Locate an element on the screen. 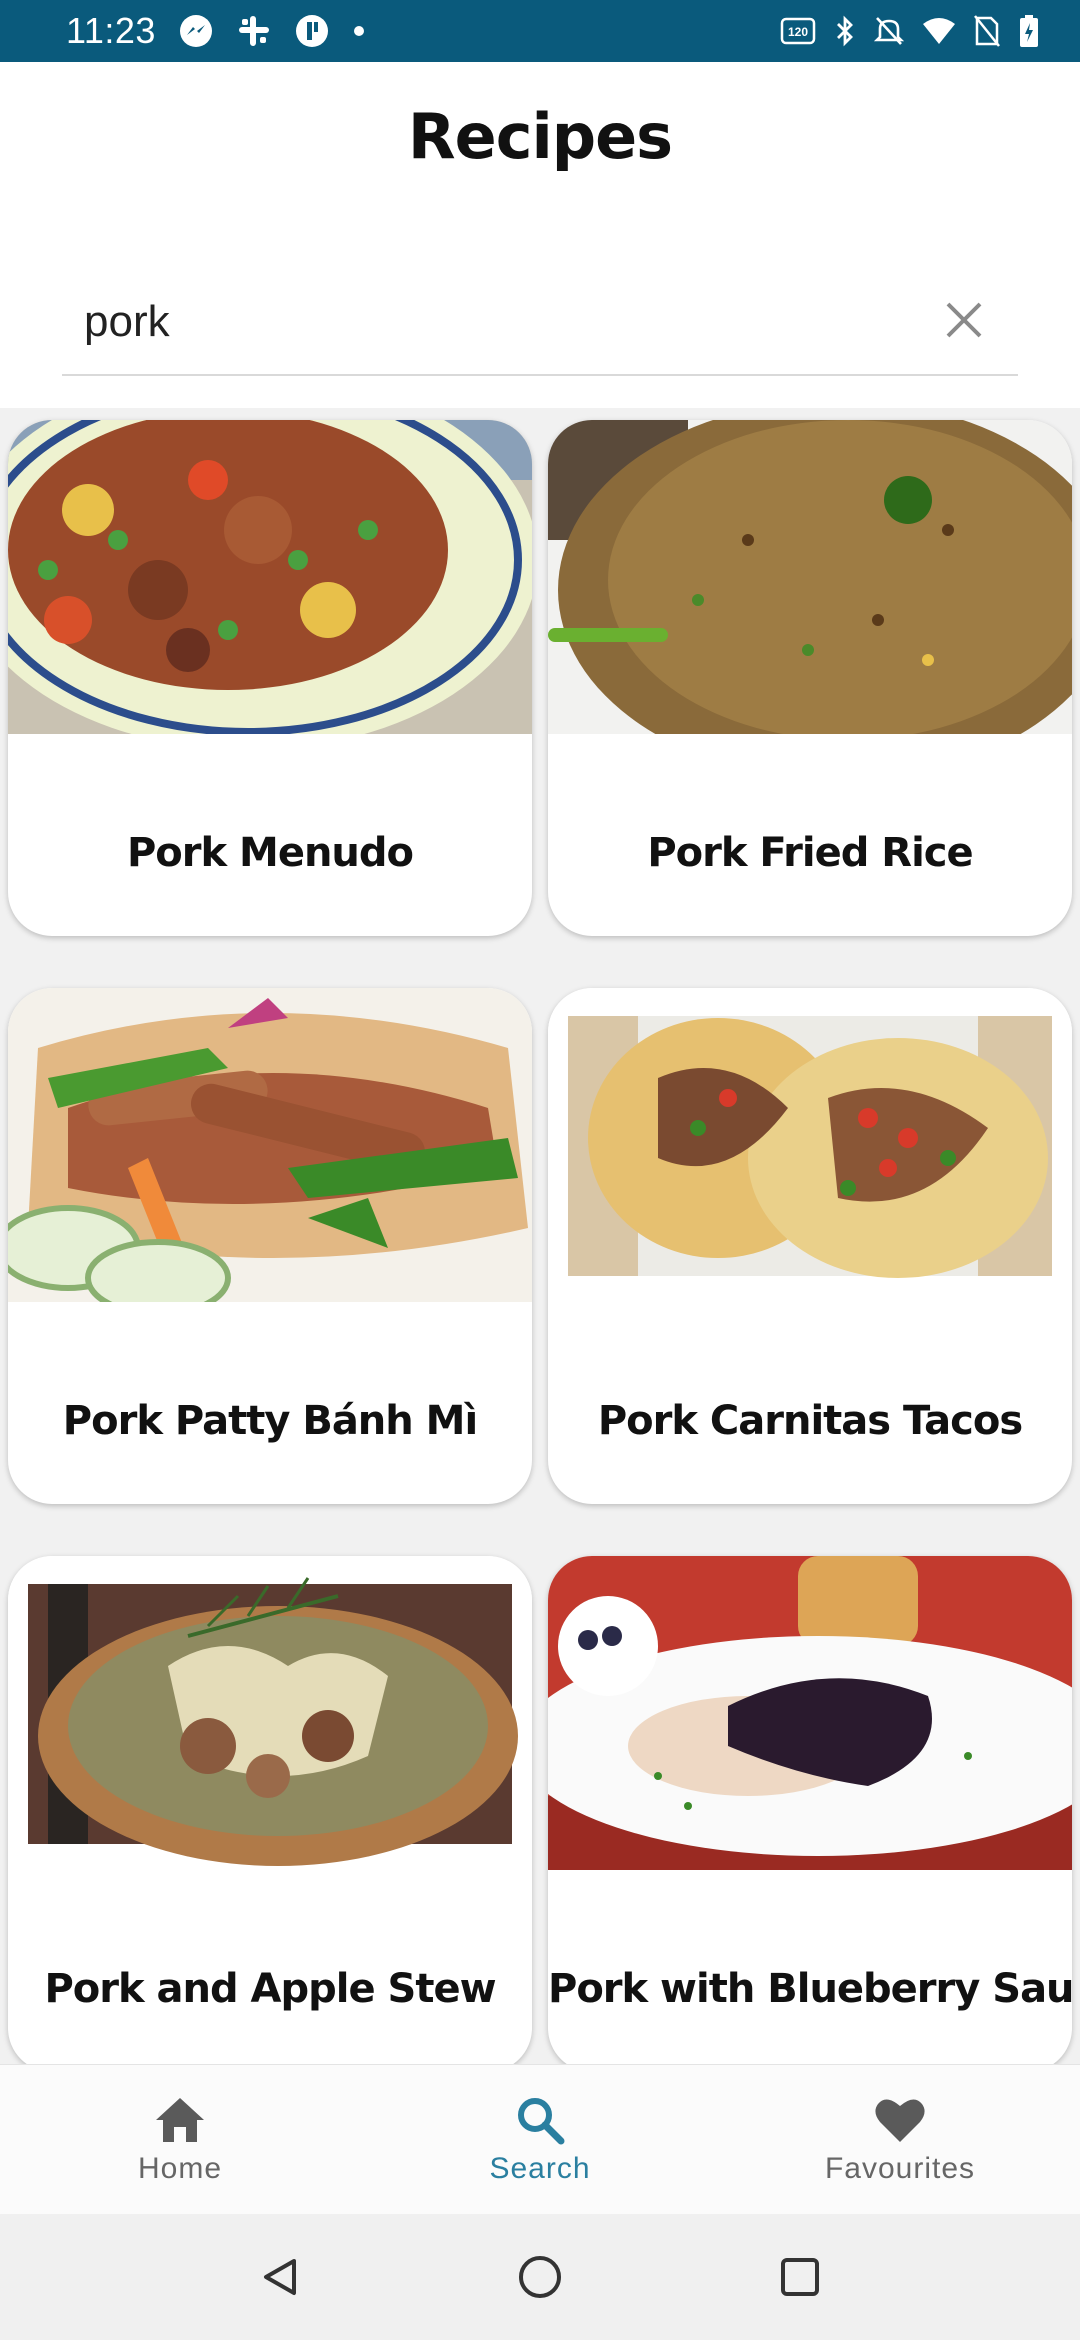 Image resolution: width=1080 pixels, height=2340 pixels. wifi-icon is located at coordinates (939, 31).